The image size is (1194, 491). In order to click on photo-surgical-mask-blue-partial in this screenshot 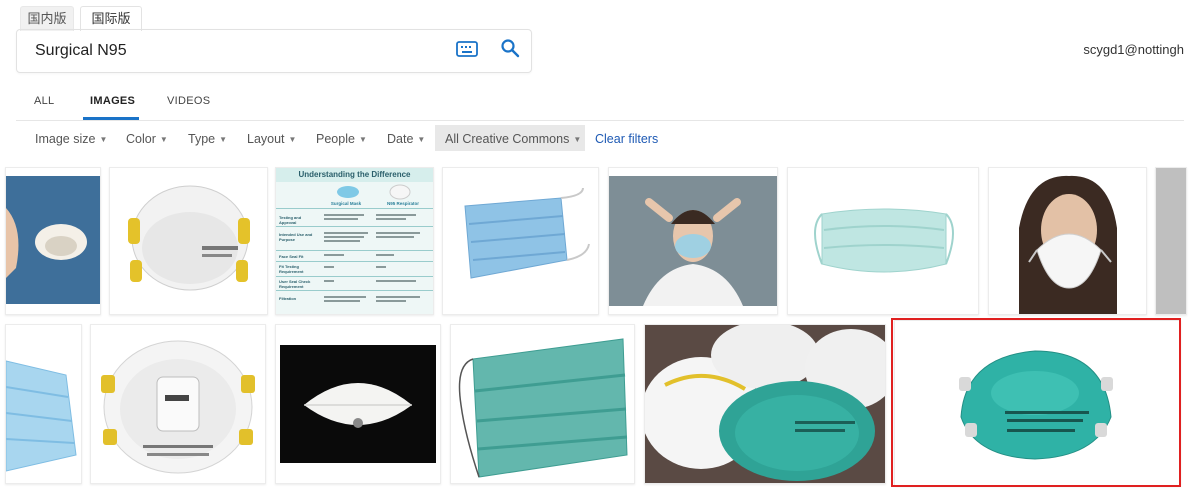, I will do `click(41, 416)`.